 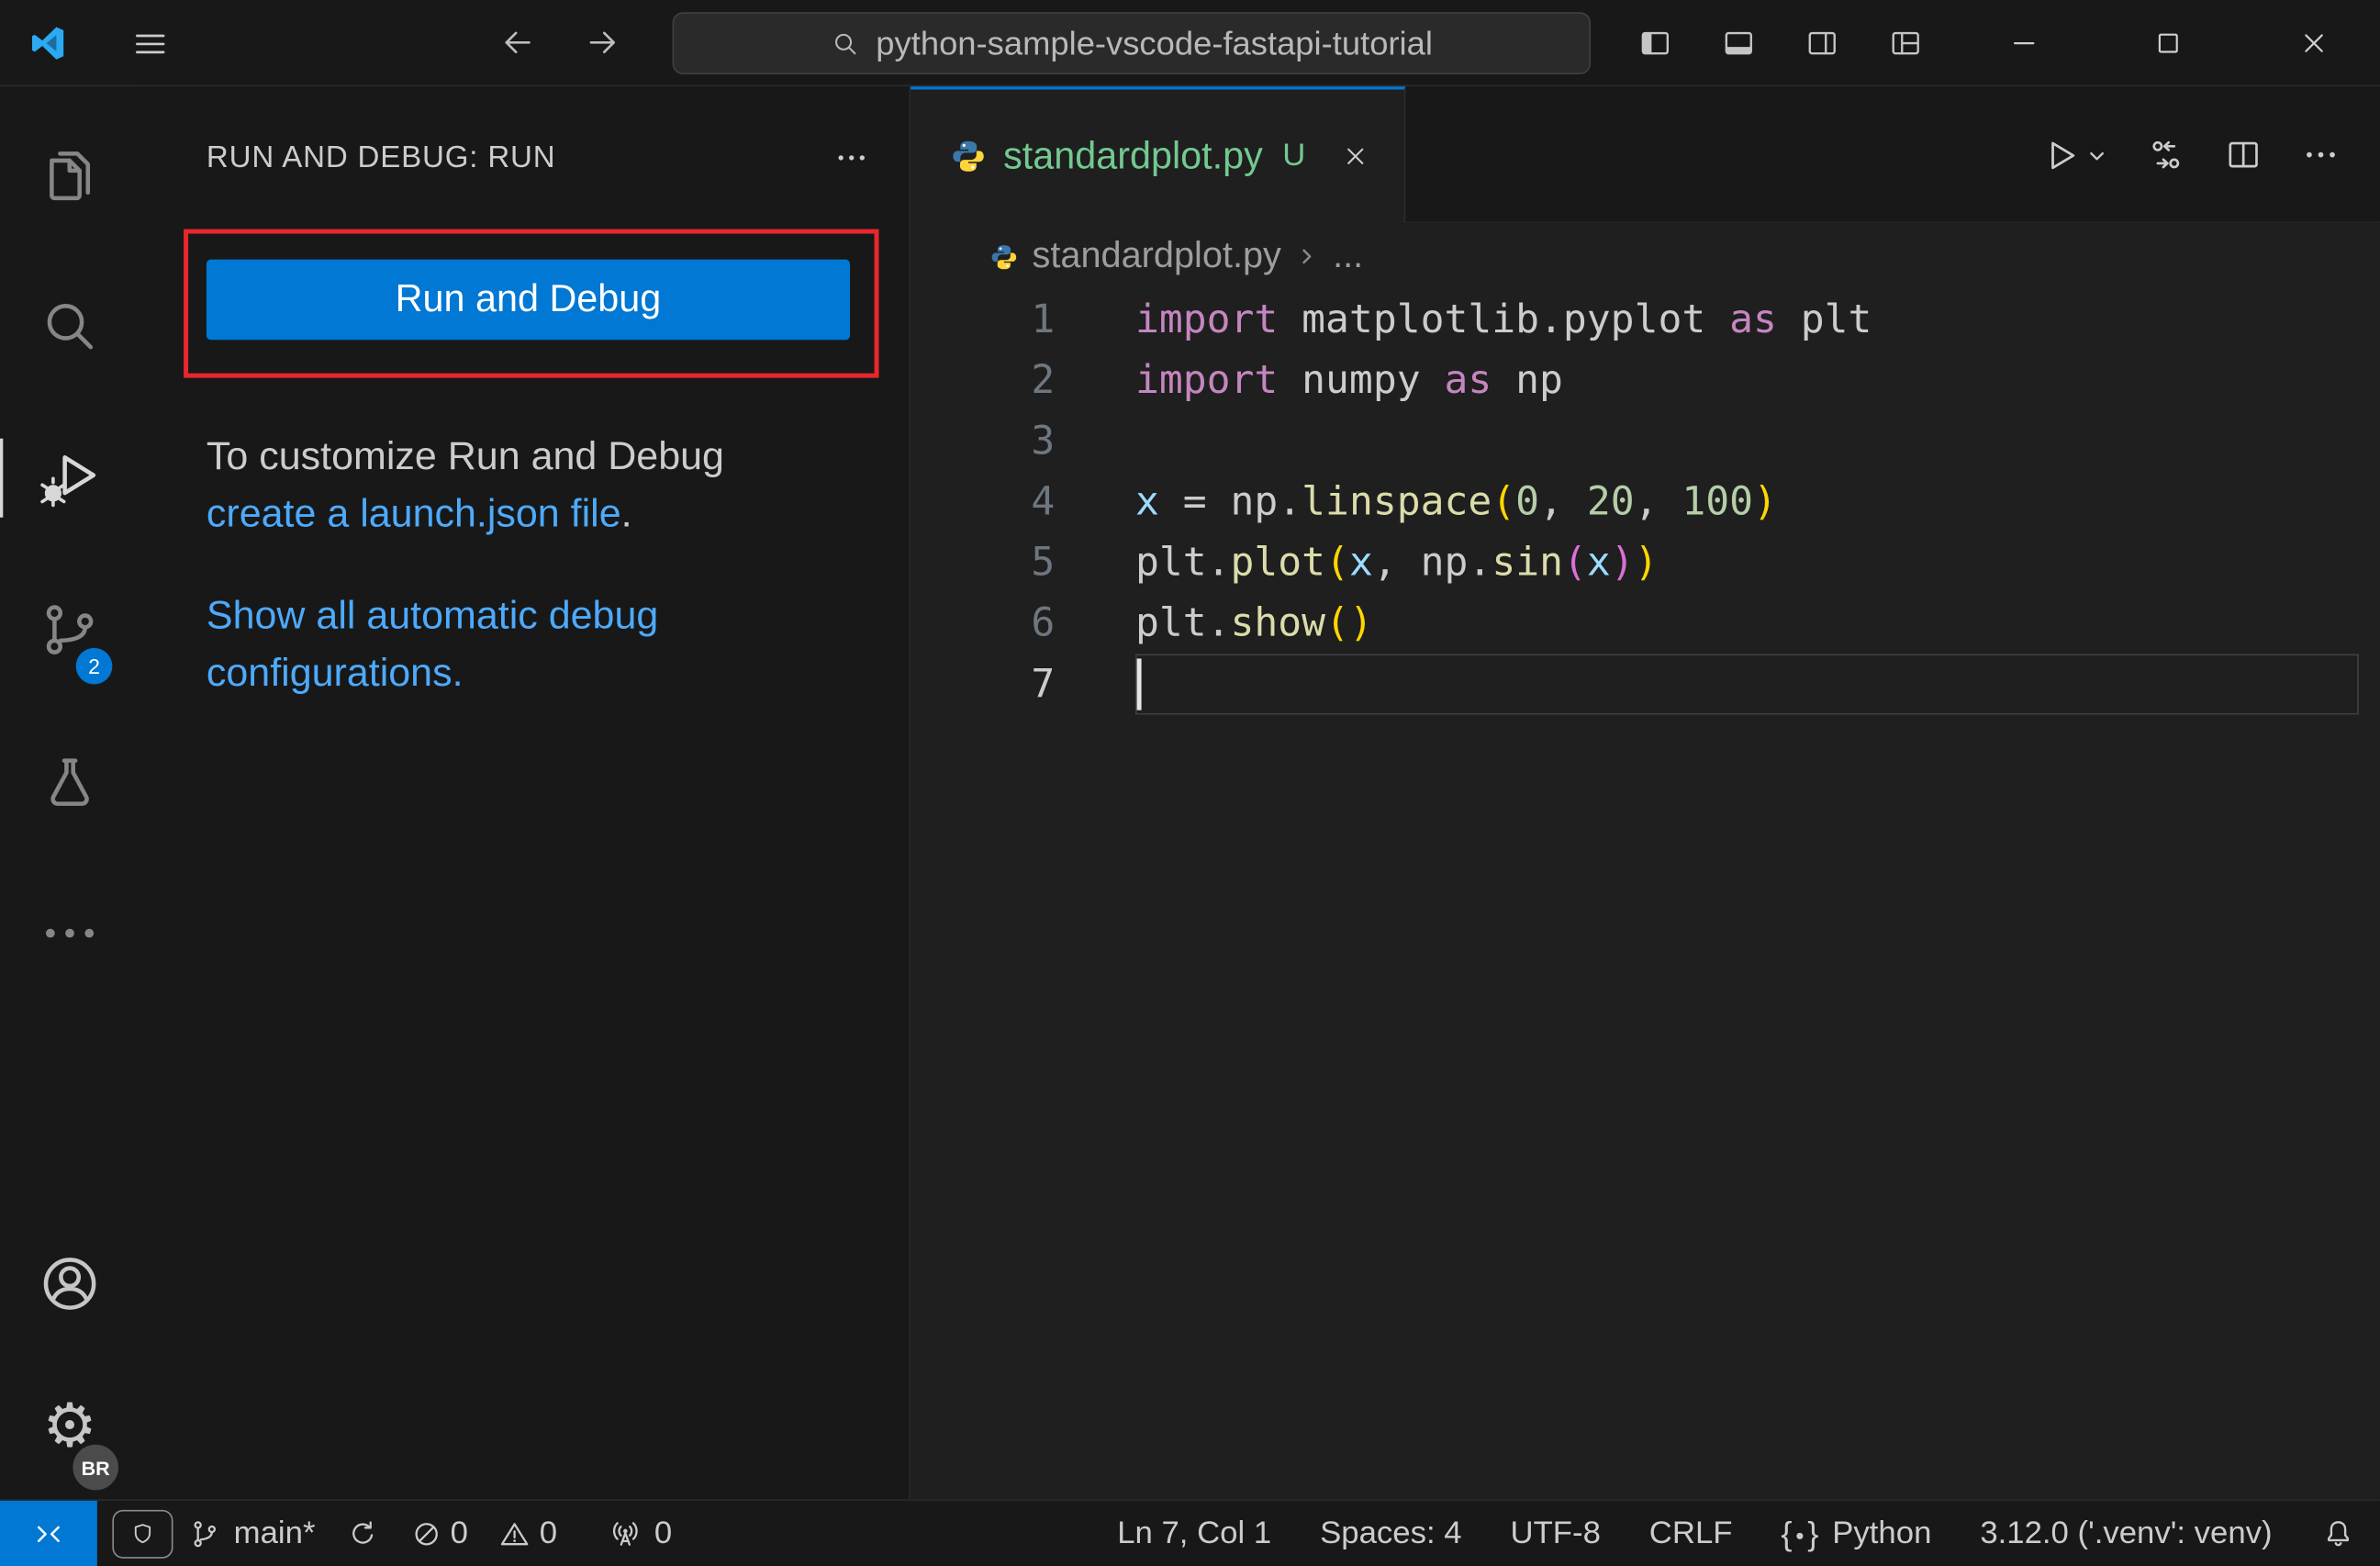 I want to click on beaker-icon, so click(x=69, y=782).